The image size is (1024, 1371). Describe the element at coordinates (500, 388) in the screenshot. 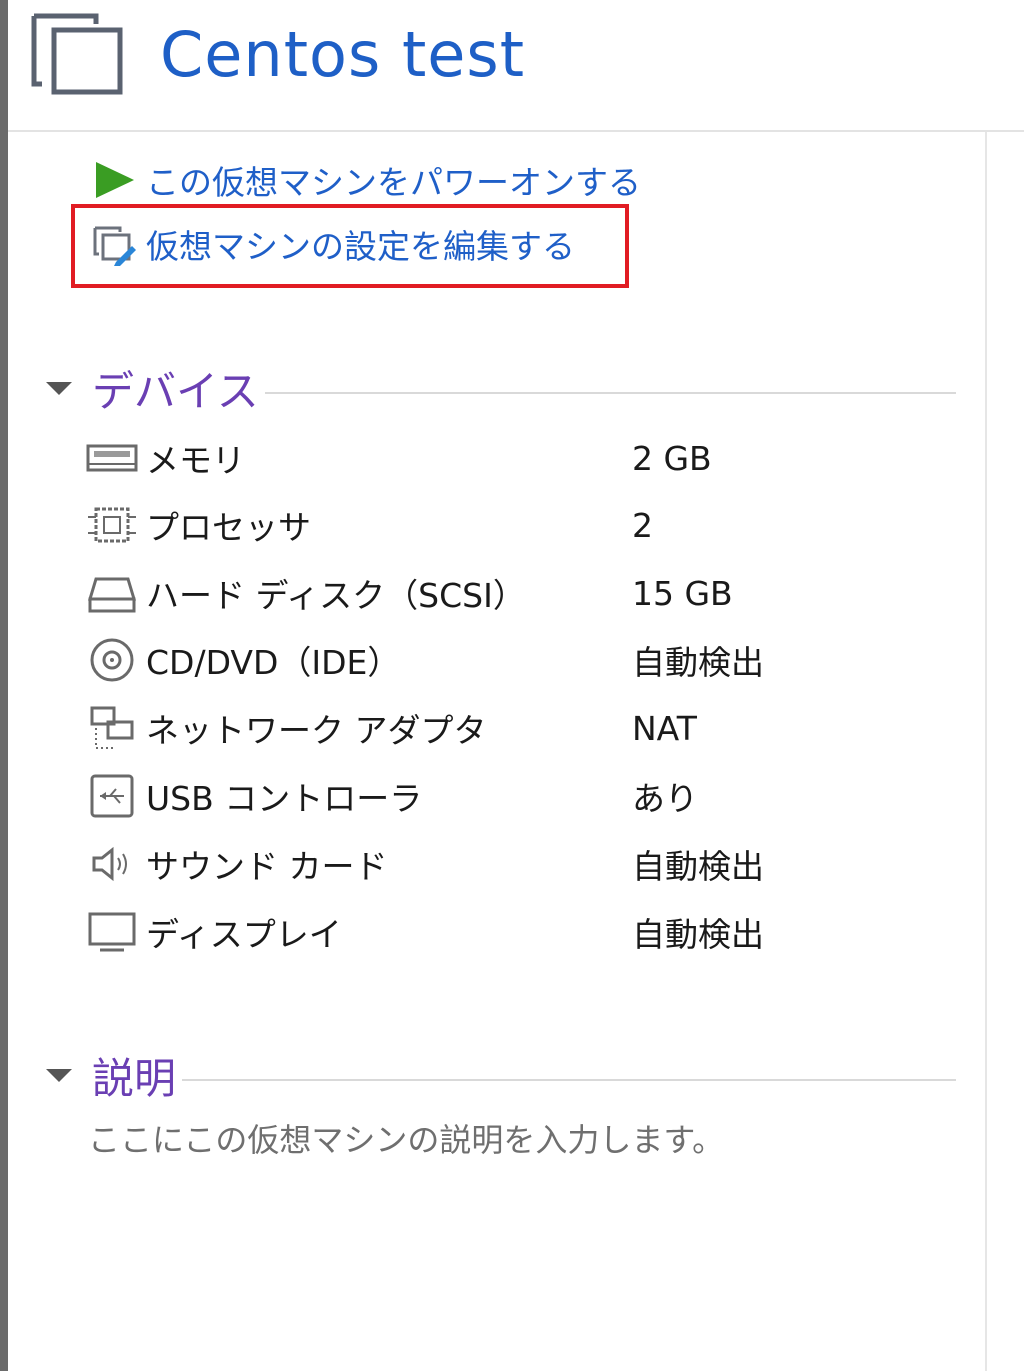

I see `devices-section-header: デバイス` at that location.